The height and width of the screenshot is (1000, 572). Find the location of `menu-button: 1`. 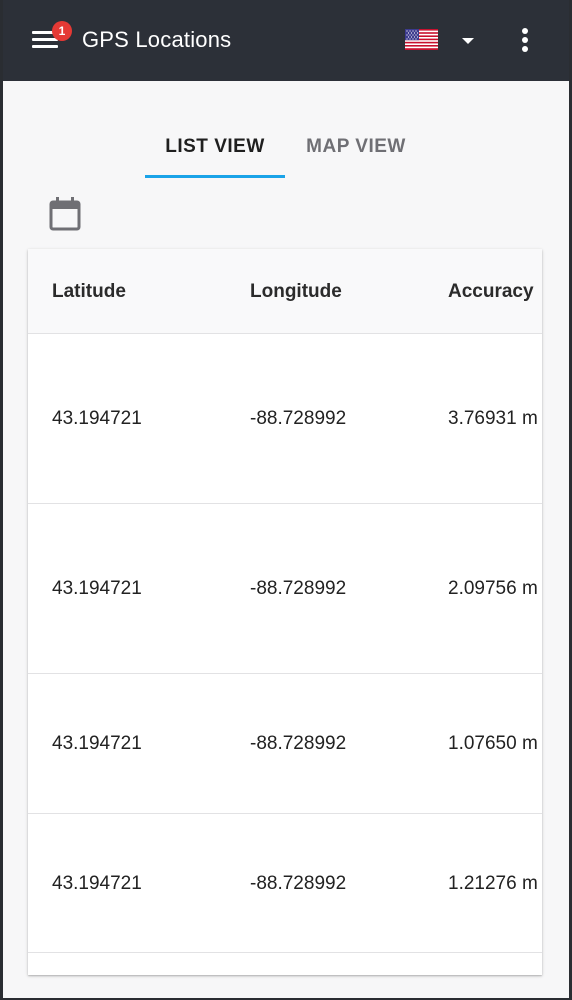

menu-button: 1 is located at coordinates (51, 37).